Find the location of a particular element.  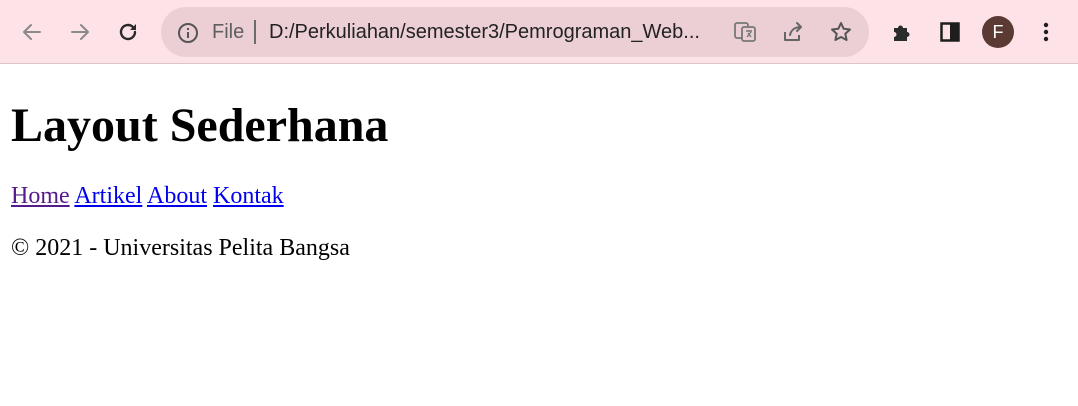

omnibox-divider is located at coordinates (255, 32).